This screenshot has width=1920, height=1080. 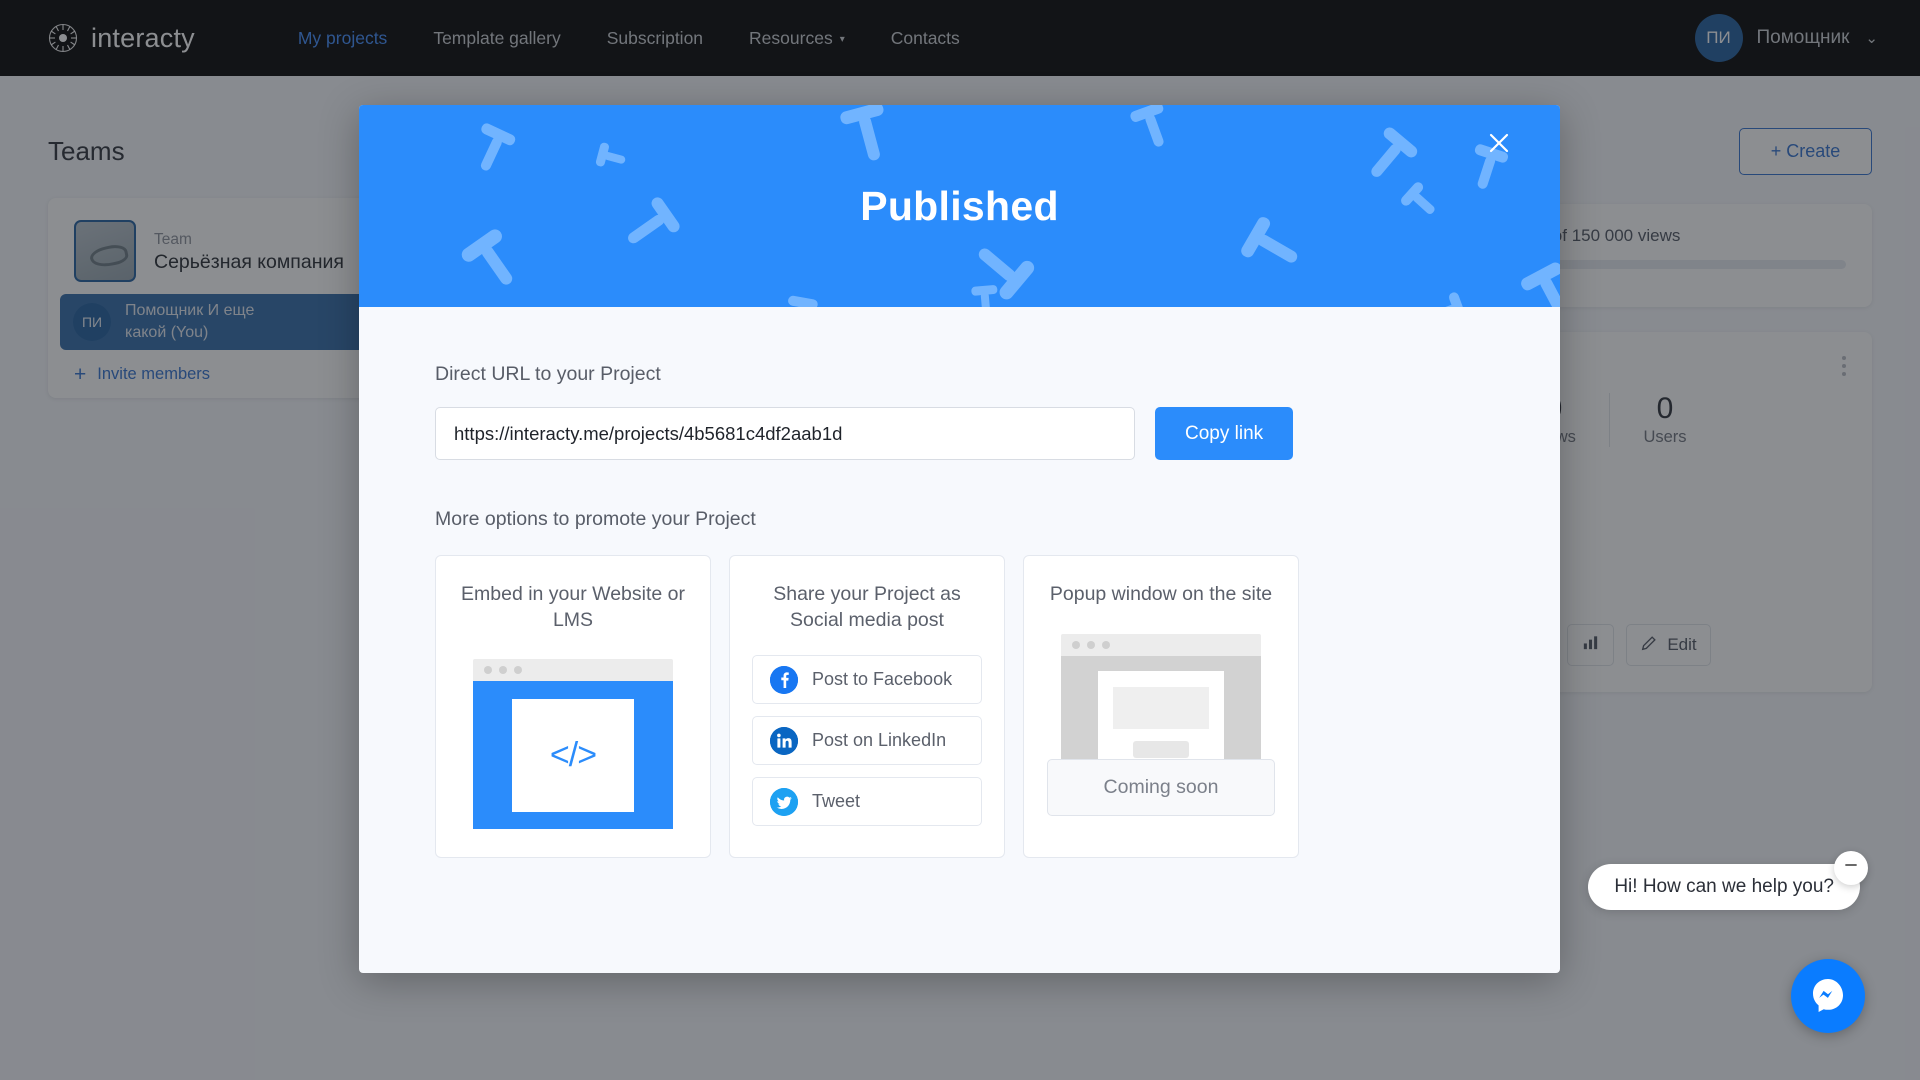 I want to click on chat-launcher-button, so click(x=1828, y=996).